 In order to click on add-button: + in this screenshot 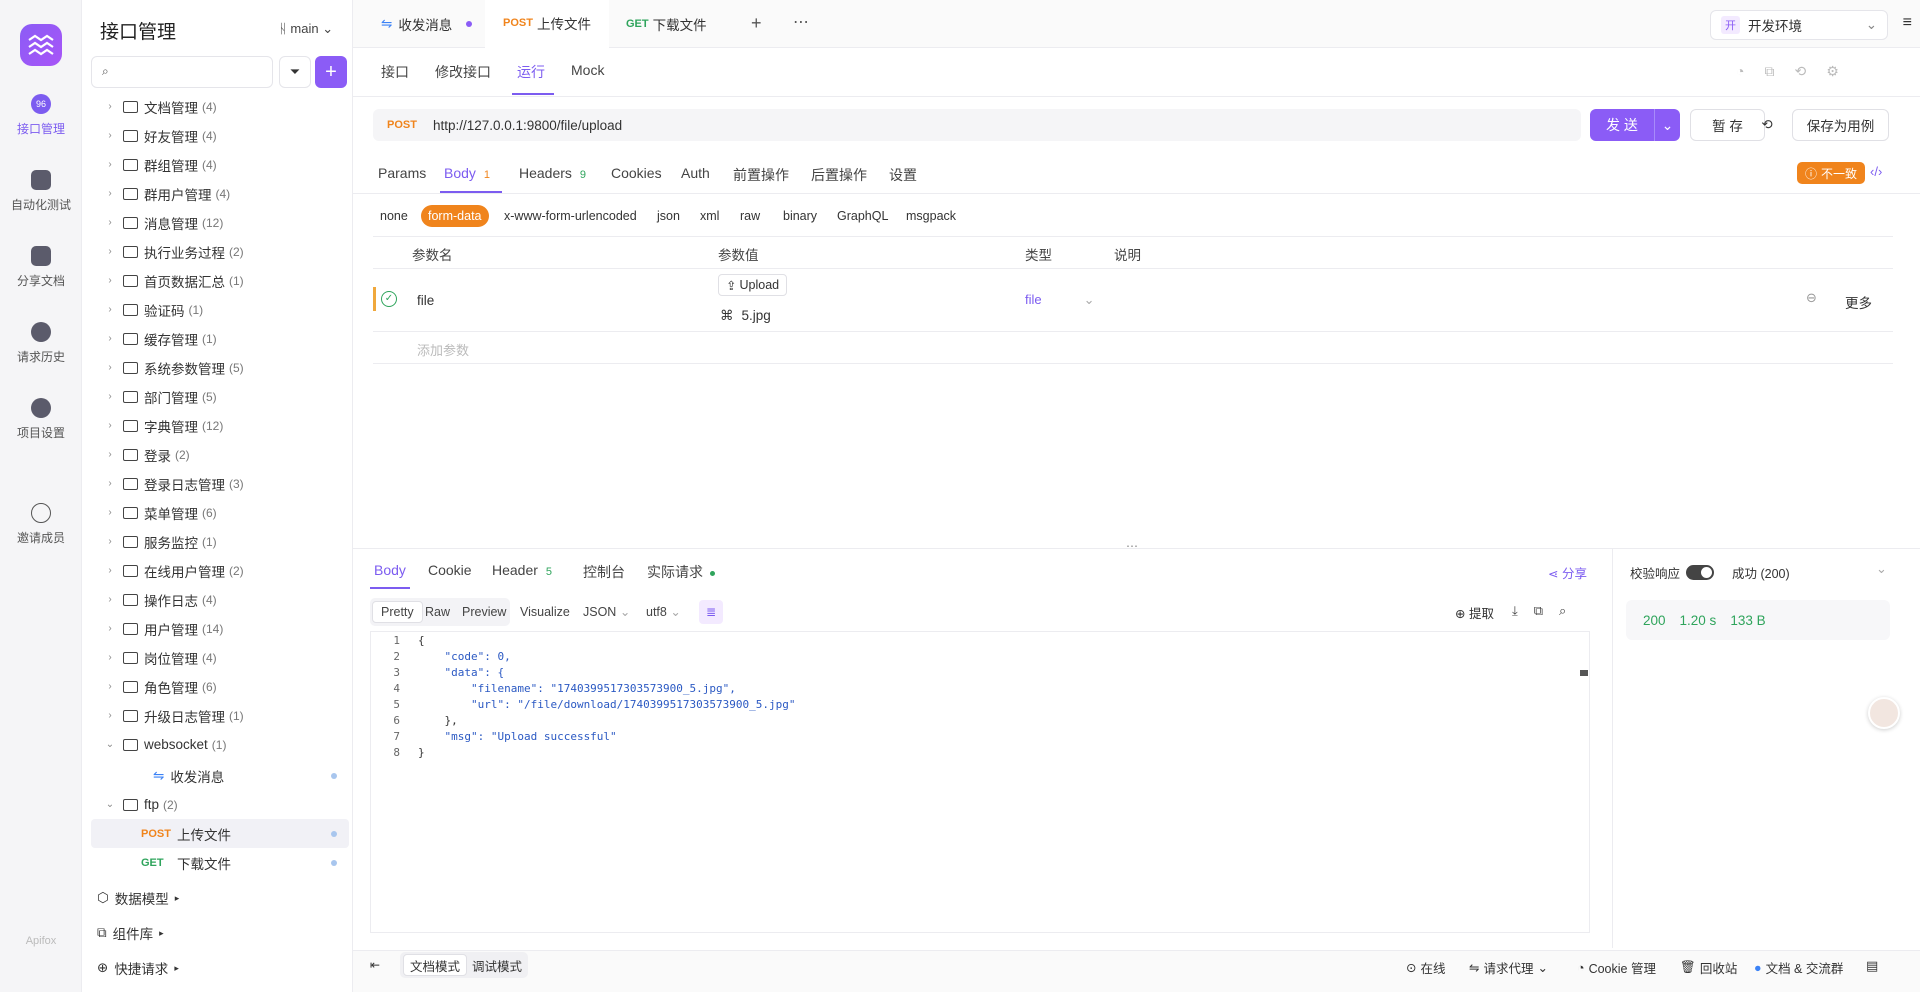, I will do `click(331, 72)`.